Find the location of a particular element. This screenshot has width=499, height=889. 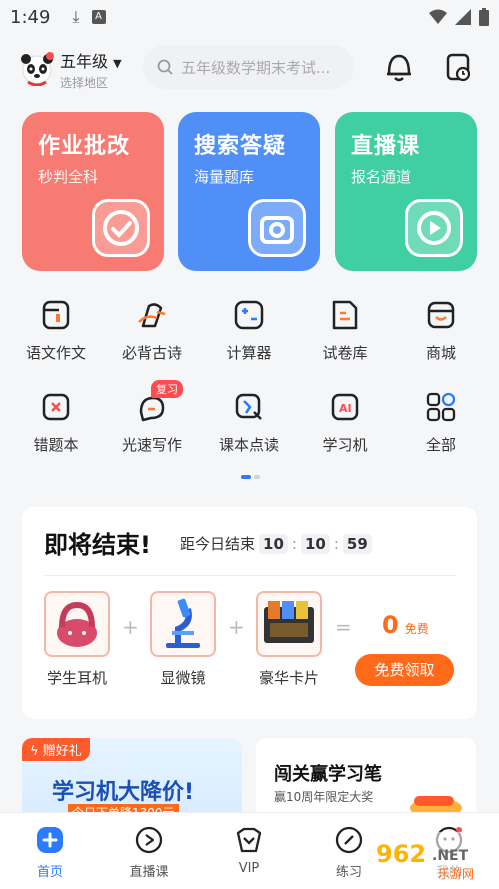

history-icon is located at coordinates (459, 67).